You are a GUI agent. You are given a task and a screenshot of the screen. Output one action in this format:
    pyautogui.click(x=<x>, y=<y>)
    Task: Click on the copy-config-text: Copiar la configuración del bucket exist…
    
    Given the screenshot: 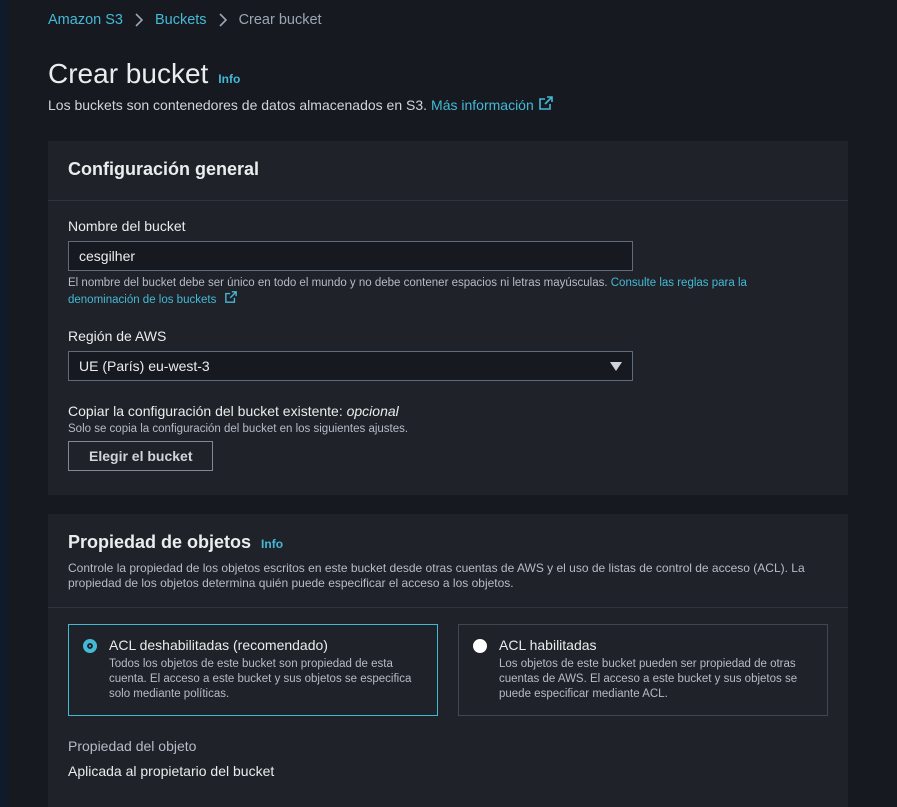 What is the action you would take?
    pyautogui.click(x=205, y=411)
    